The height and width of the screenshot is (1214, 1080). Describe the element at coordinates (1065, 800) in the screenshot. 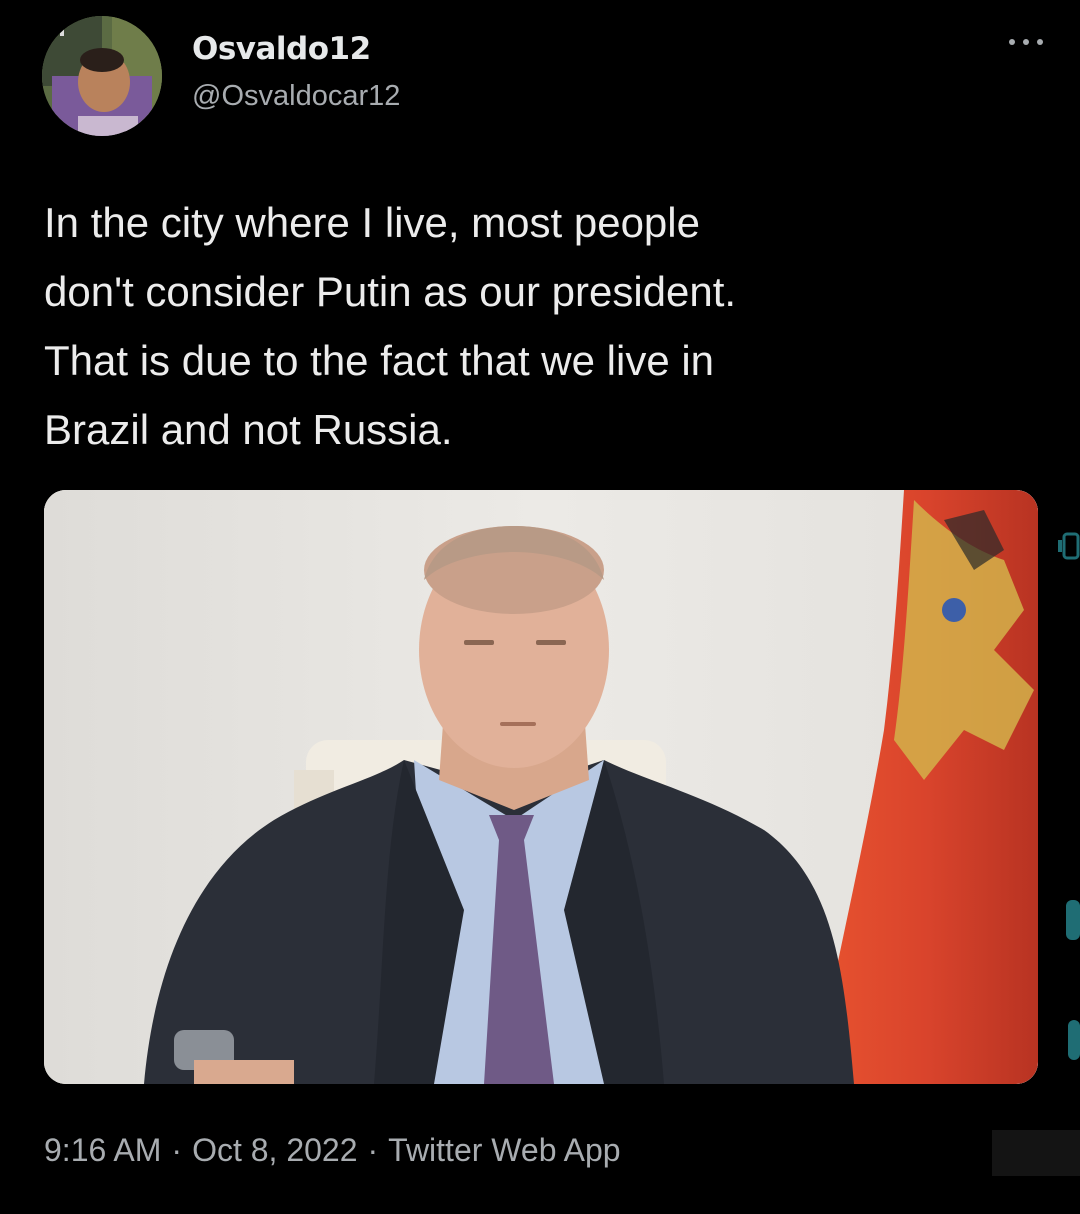

I see `edge-decoration` at that location.